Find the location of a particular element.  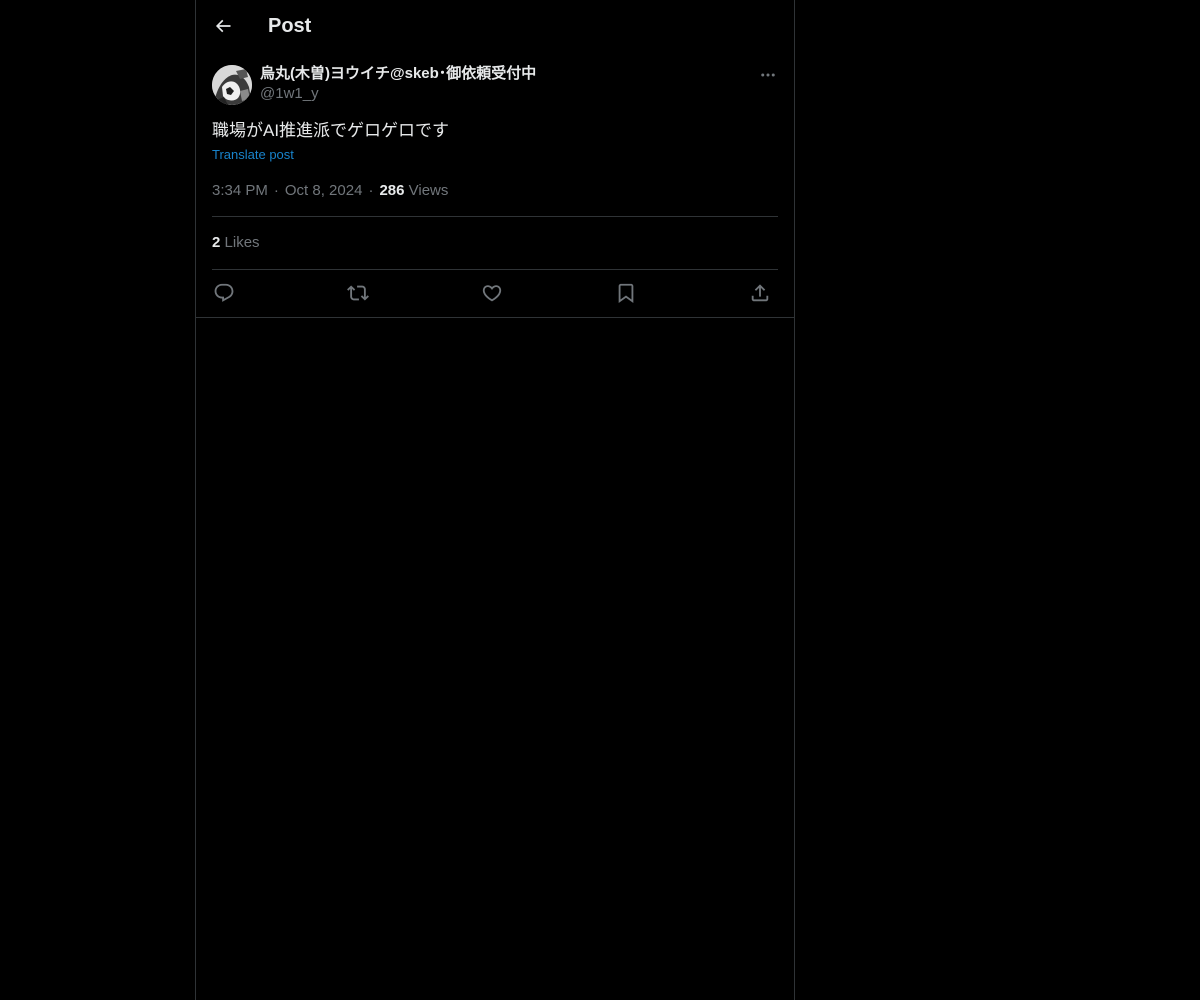

author-display-name: 烏丸(木曽)ヨウイチ@skeb･御依頼受付中 is located at coordinates (398, 74).